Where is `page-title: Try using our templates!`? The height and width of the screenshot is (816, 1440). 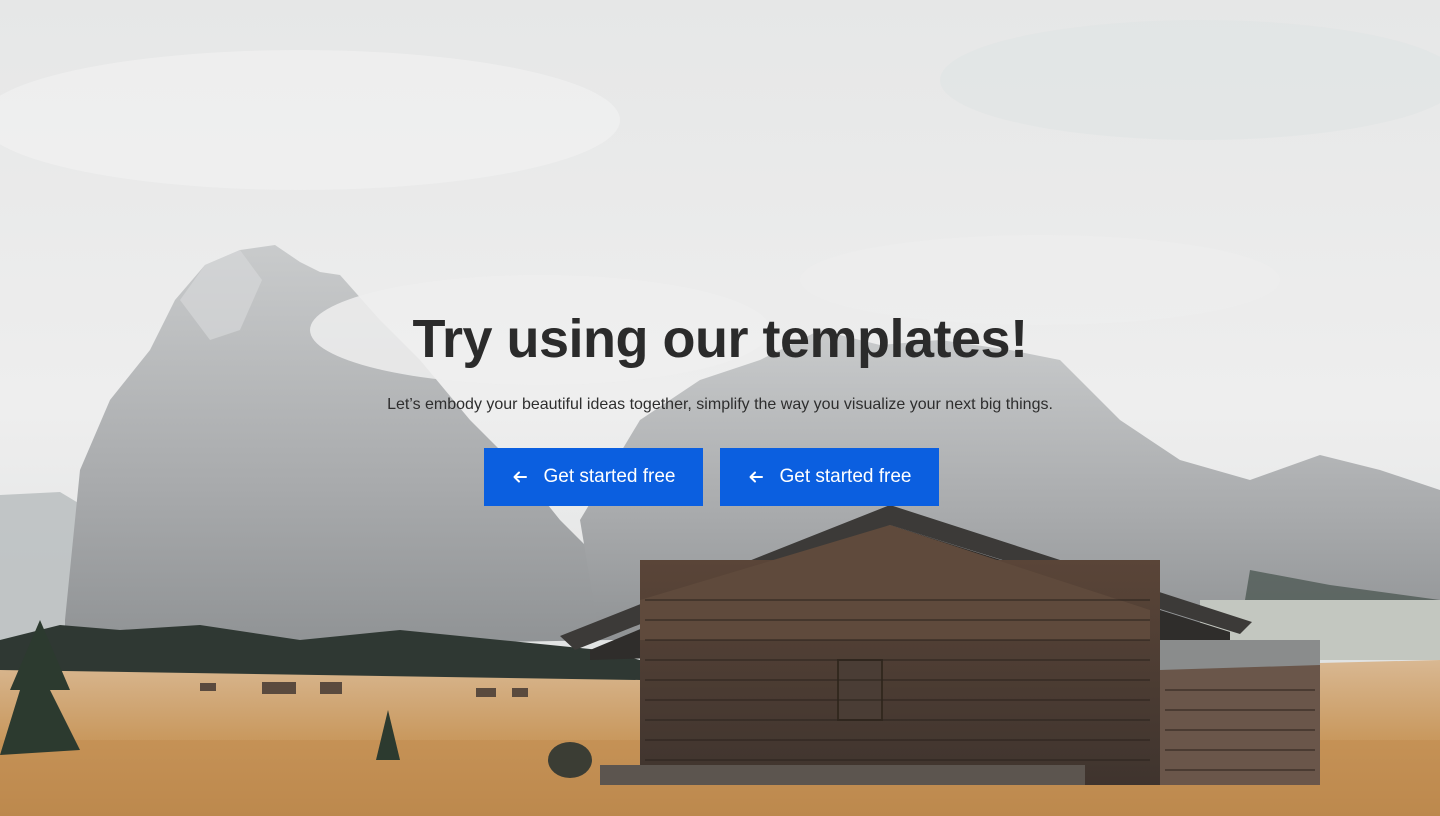
page-title: Try using our templates! is located at coordinates (720, 339).